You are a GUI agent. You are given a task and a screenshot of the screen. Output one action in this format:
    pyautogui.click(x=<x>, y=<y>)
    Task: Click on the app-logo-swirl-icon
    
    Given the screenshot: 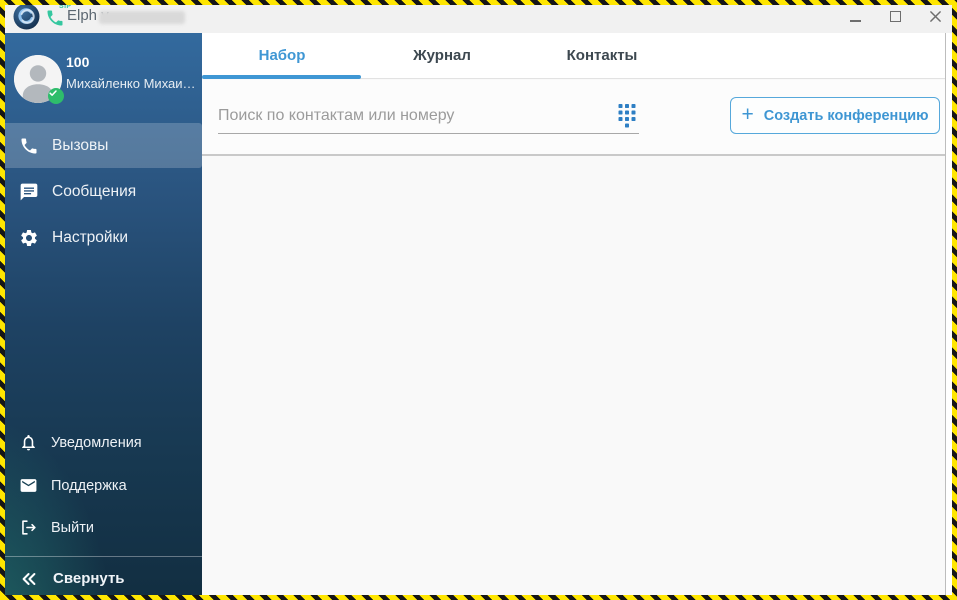 What is the action you would take?
    pyautogui.click(x=26, y=16)
    